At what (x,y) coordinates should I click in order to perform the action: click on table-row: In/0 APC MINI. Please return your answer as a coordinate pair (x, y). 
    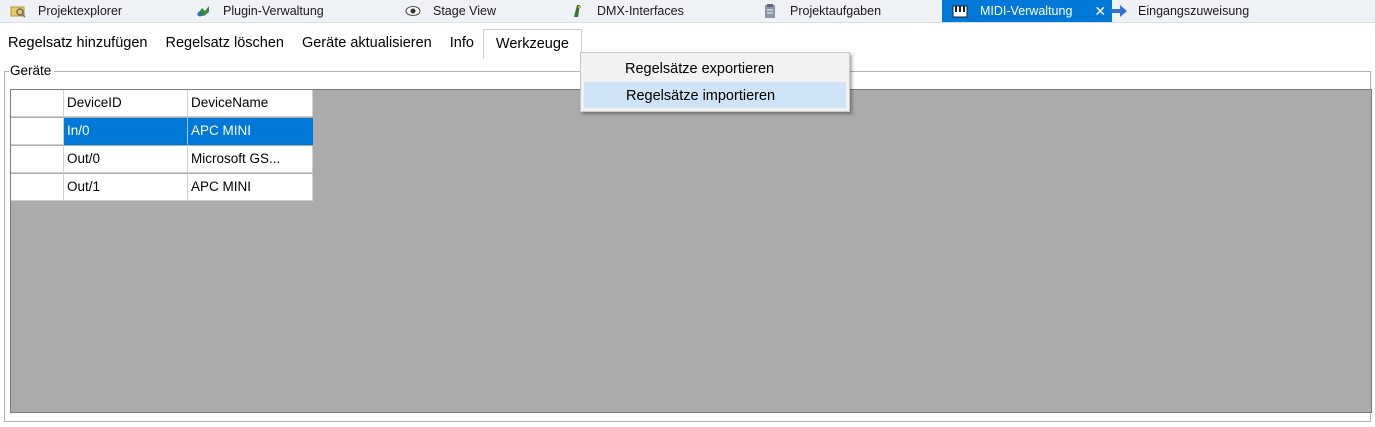
    Looking at the image, I should click on (162, 131).